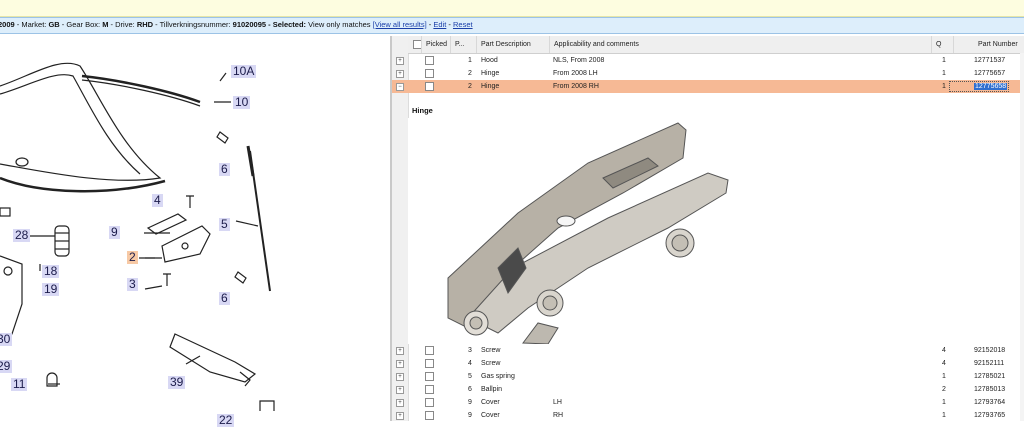 The width and height of the screenshot is (1024, 427). What do you see at coordinates (708, 415) in the screenshot?
I see `table-row: + 9 Cover RH 1 12793765` at bounding box center [708, 415].